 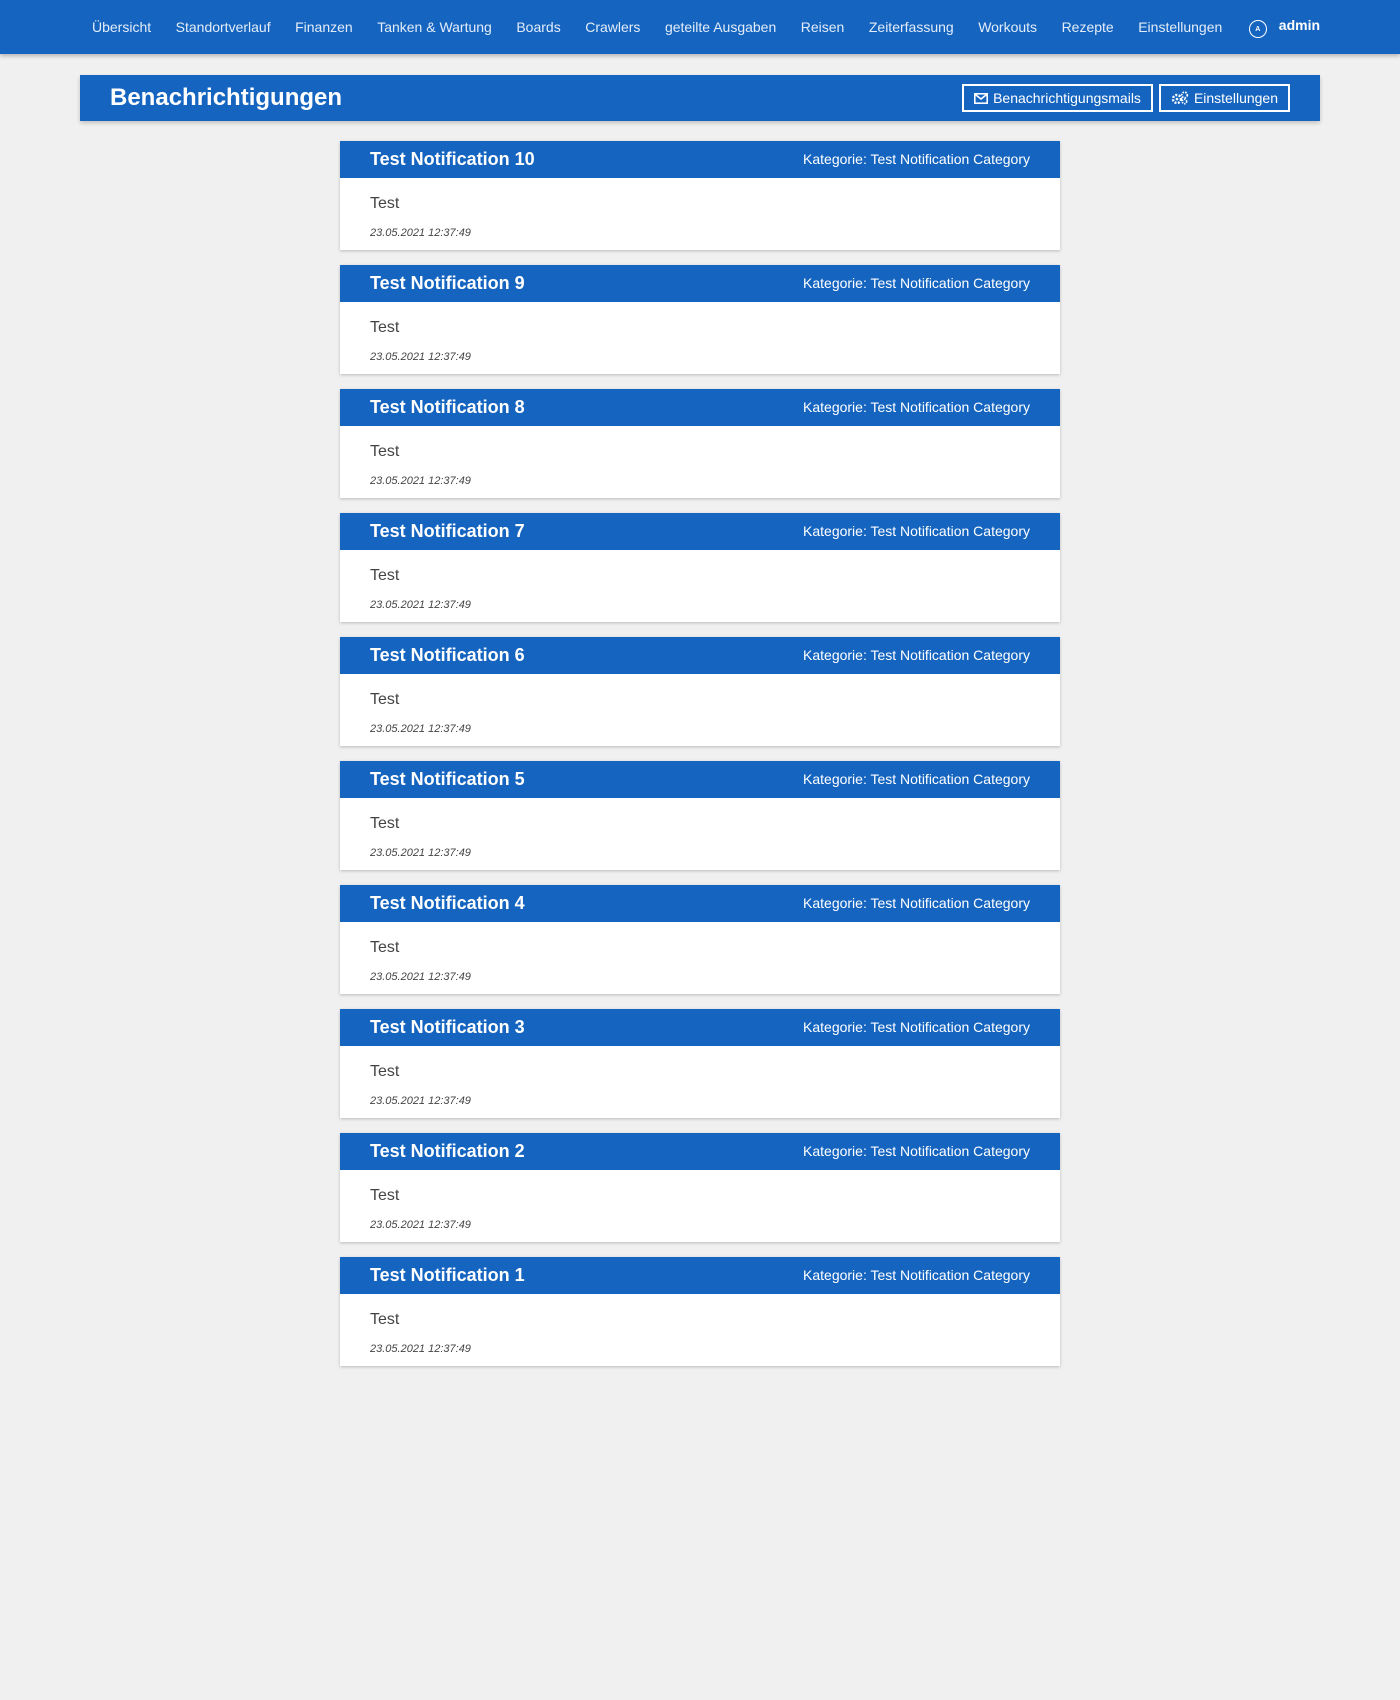 What do you see at coordinates (700, 1151) in the screenshot?
I see `notification-header: Test Notification 2 Kategorie` at bounding box center [700, 1151].